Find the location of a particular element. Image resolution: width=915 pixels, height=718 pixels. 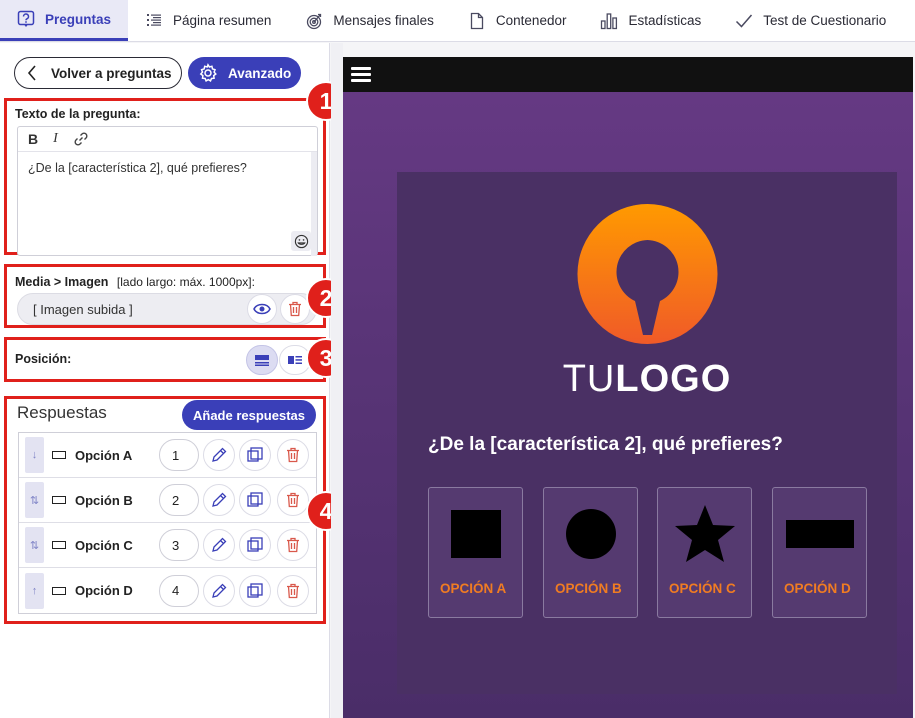

media-value: [ Imagen subida ] is located at coordinates (83, 309).